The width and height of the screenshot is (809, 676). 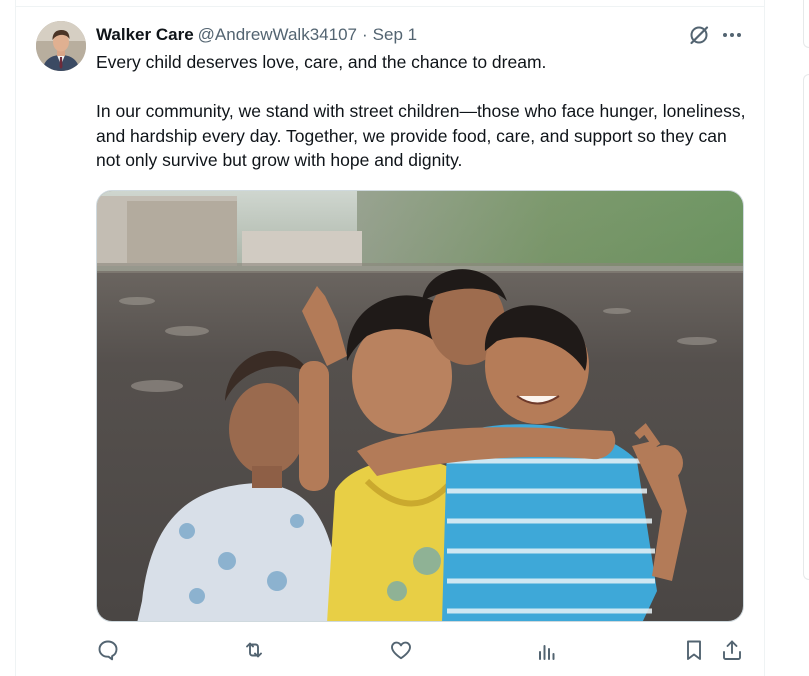 What do you see at coordinates (15, 338) in the screenshot?
I see `timeline-left-border` at bounding box center [15, 338].